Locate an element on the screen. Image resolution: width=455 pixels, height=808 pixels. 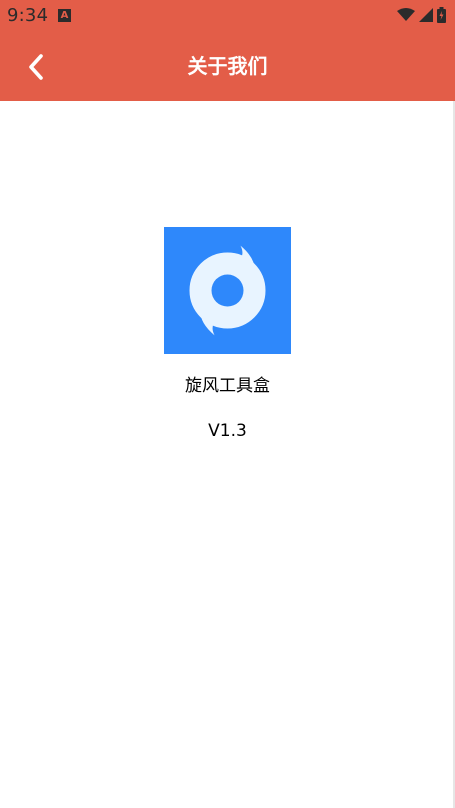
battery-icon is located at coordinates (441, 15).